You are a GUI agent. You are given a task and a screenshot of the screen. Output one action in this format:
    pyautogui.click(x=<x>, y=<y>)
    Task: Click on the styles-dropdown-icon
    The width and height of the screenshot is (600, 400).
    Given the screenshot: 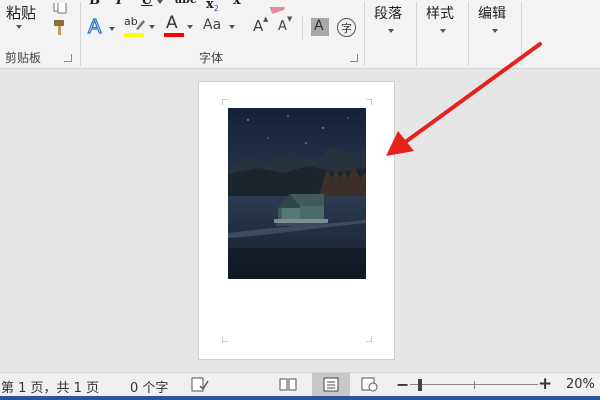 What is the action you would take?
    pyautogui.click(x=443, y=31)
    